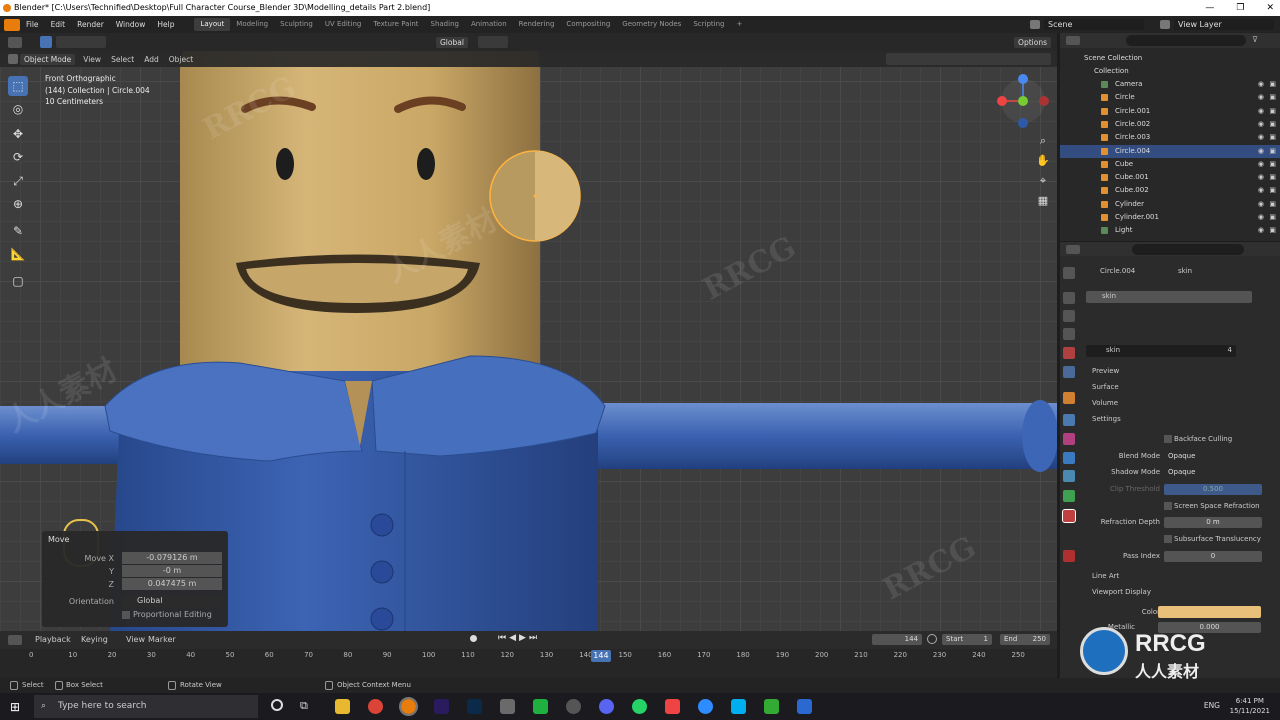 This screenshot has width=1280, height=720. I want to click on outliner-item: Circle.004 ◉ ▣, so click(1170, 151).